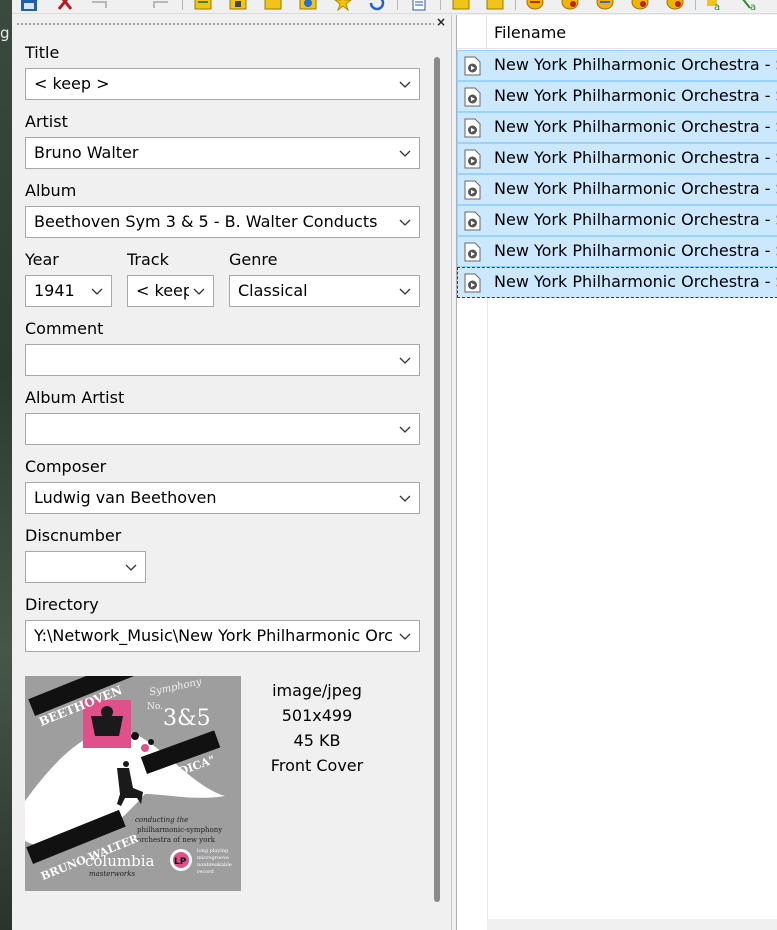  What do you see at coordinates (343, 5) in the screenshot?
I see `favorite-star-icon` at bounding box center [343, 5].